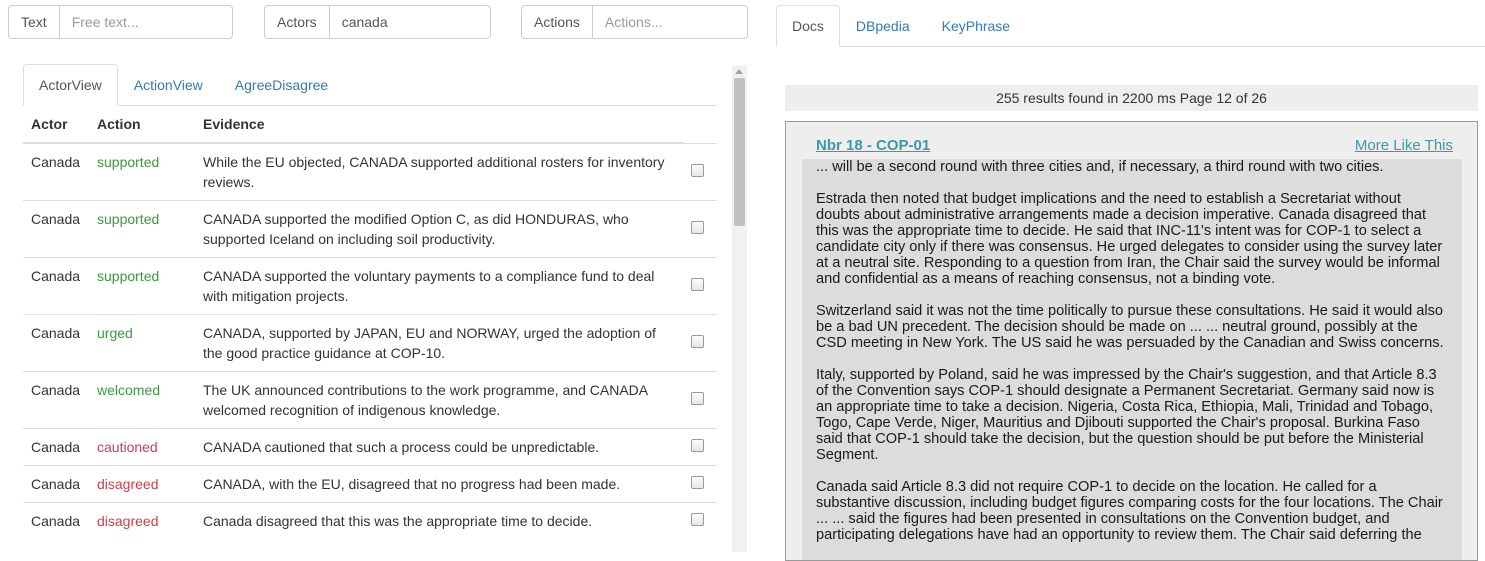  What do you see at coordinates (142, 447) in the screenshot?
I see `action-cell: cautioned` at bounding box center [142, 447].